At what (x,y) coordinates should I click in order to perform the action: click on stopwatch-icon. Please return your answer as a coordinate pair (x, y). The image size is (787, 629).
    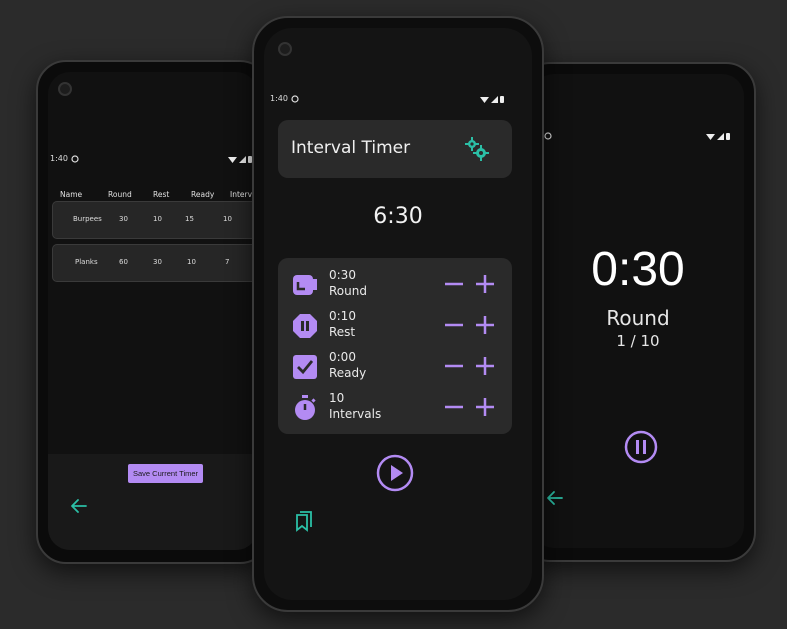
    Looking at the image, I should click on (305, 407).